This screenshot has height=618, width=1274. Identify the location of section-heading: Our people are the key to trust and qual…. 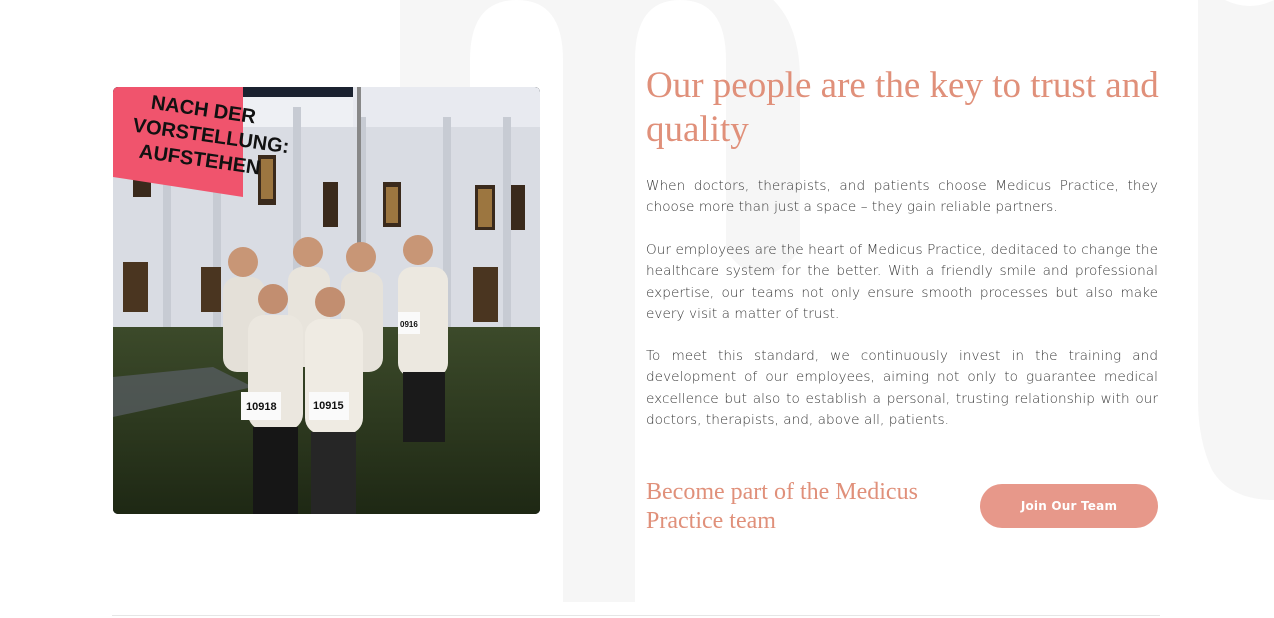
(902, 107).